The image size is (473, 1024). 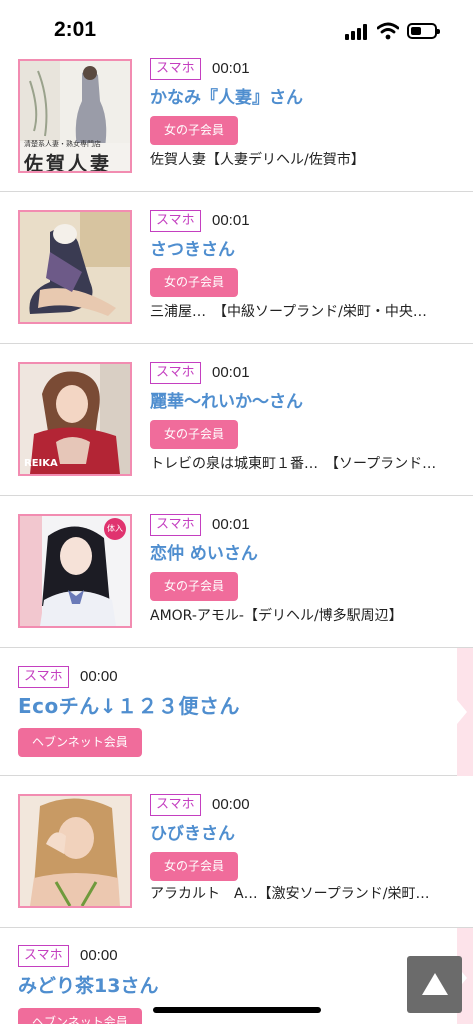 I want to click on scroll-to-top-button, so click(x=434, y=984).